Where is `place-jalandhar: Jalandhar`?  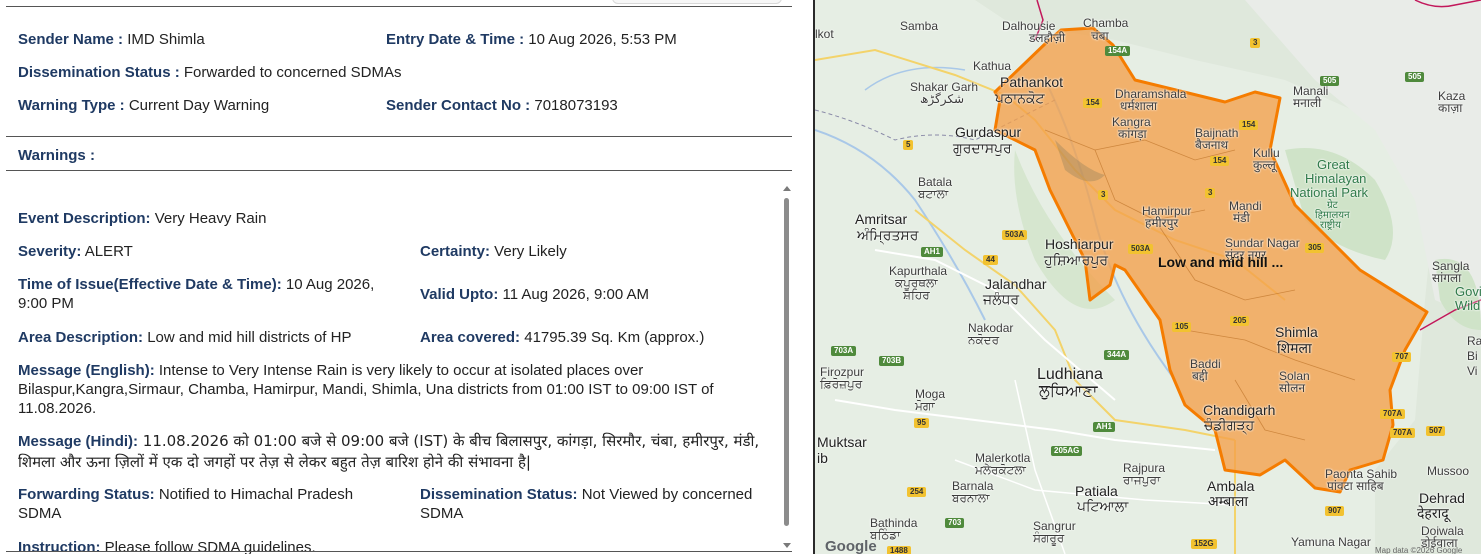 place-jalandhar: Jalandhar is located at coordinates (1016, 284).